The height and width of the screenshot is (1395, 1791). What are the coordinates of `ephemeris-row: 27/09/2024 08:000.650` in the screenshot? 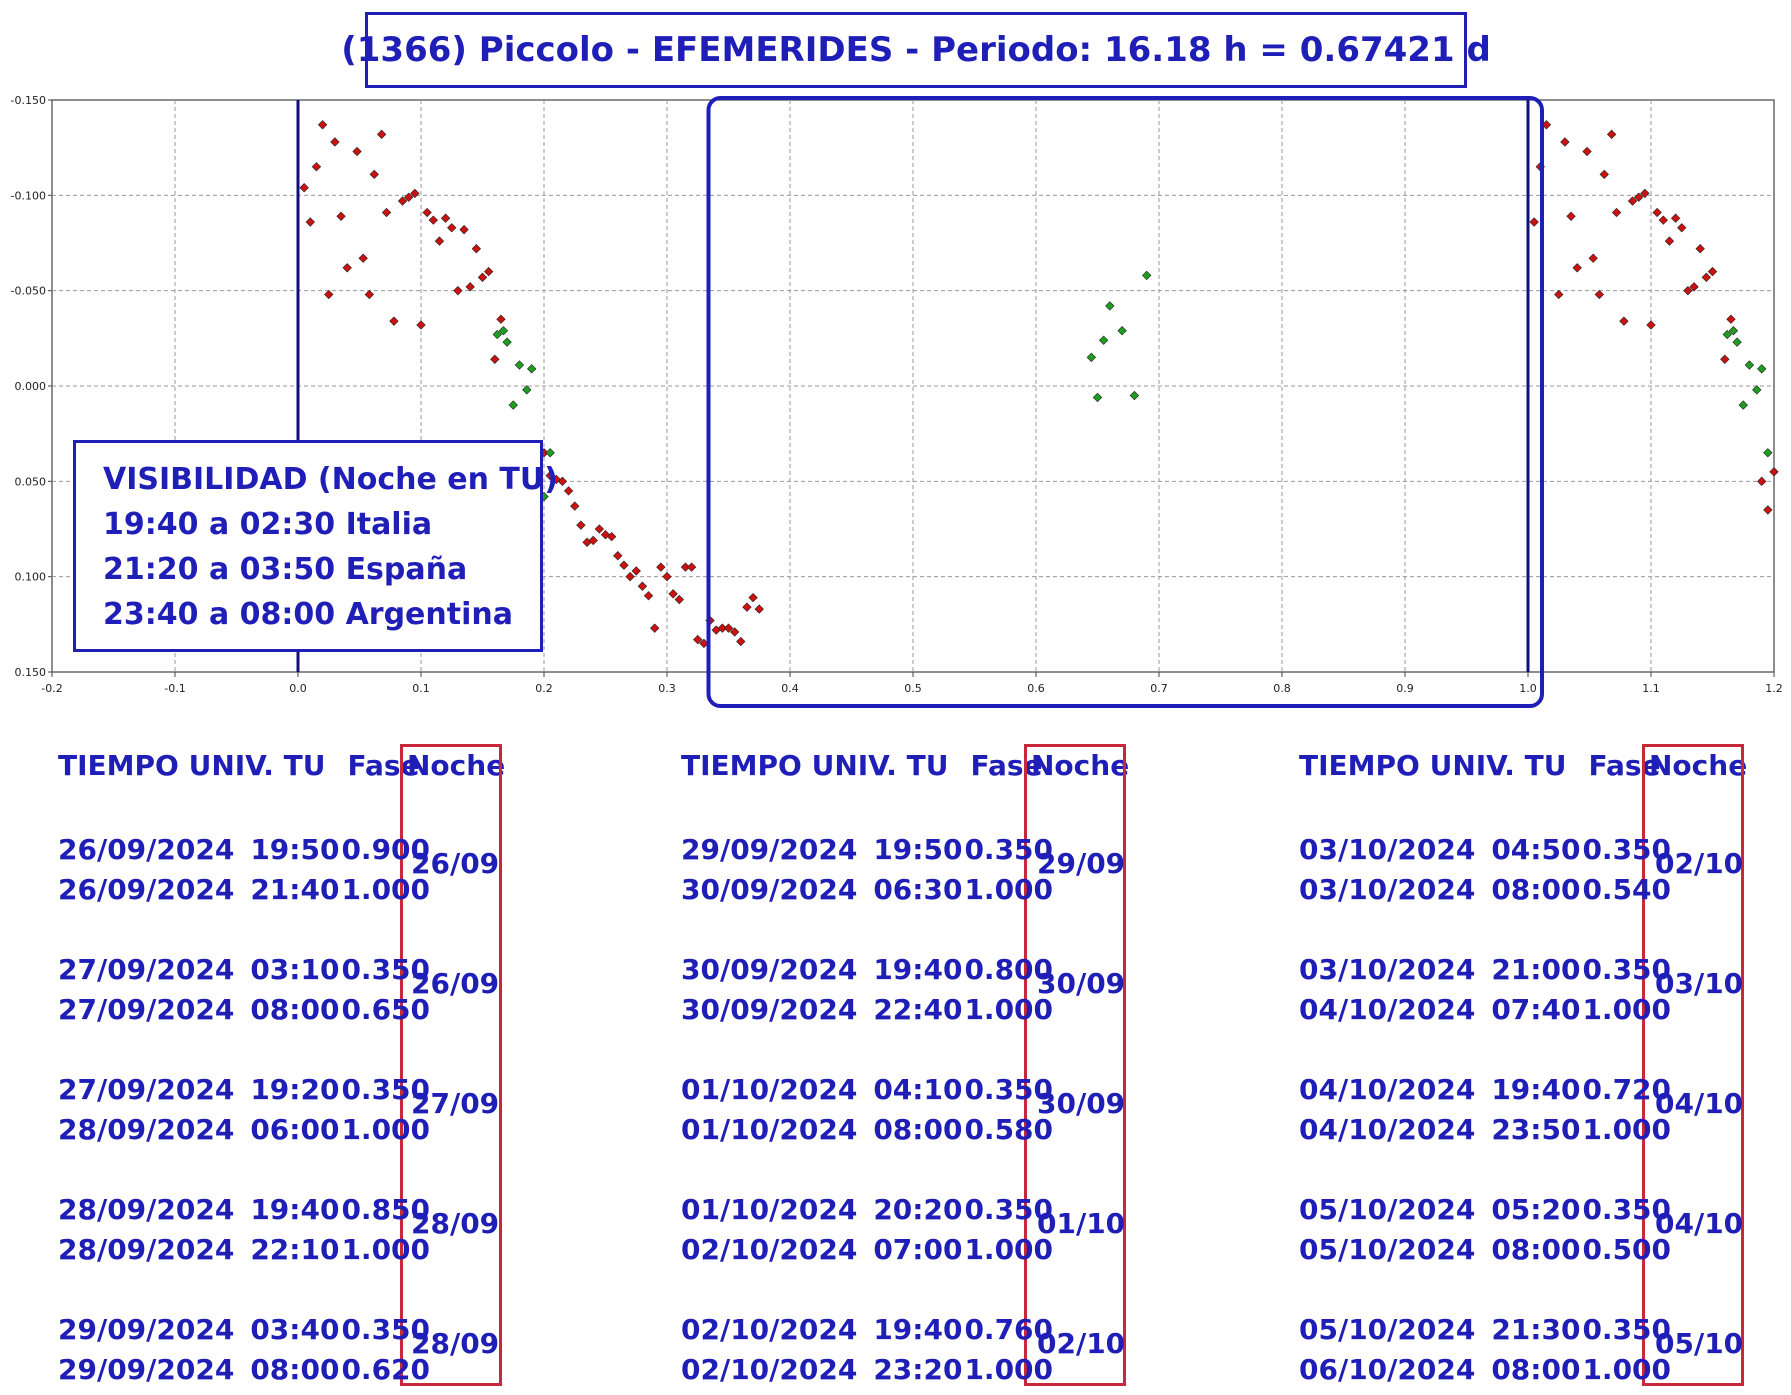 It's located at (244, 1010).